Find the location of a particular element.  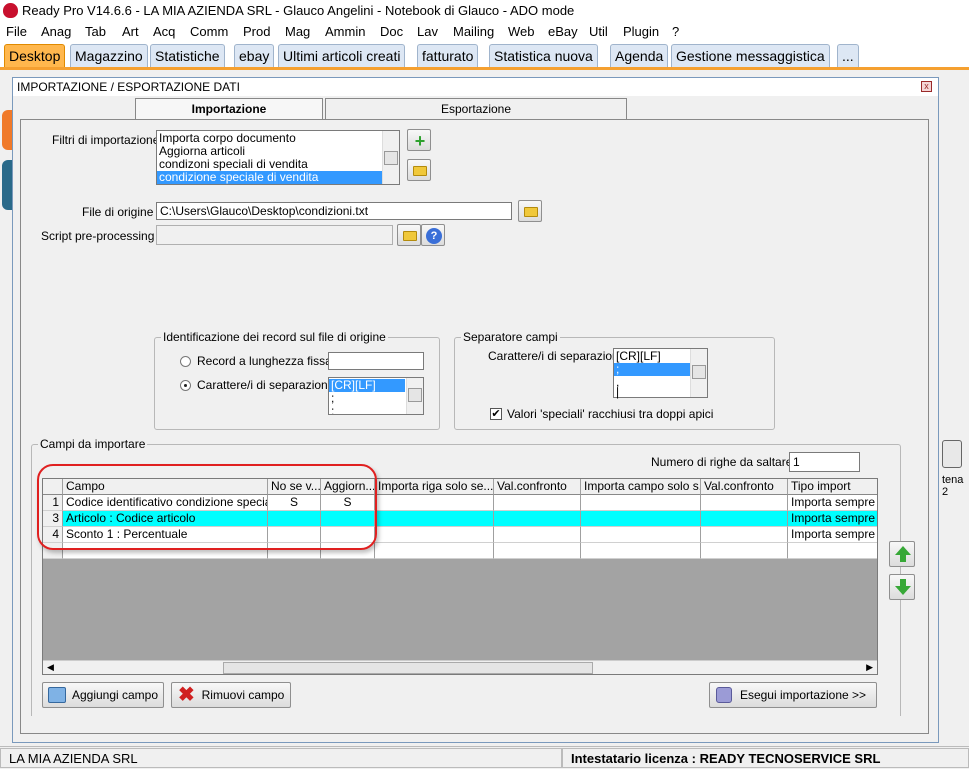

separator-group-title: Separatore campi is located at coordinates (510, 337).